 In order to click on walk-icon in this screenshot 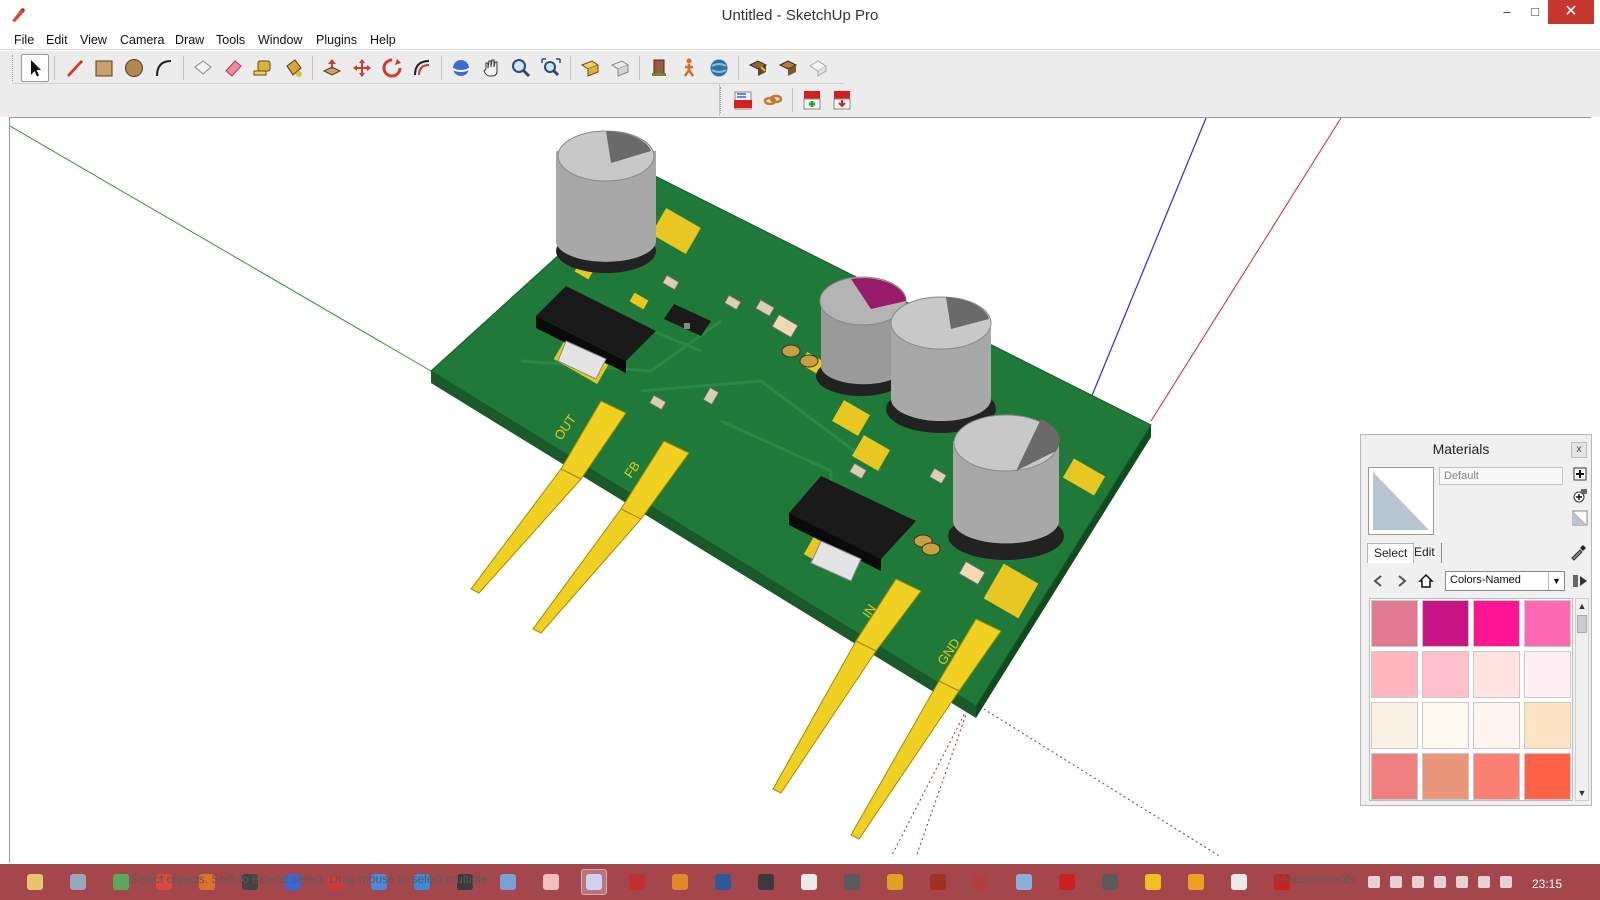, I will do `click(689, 68)`.